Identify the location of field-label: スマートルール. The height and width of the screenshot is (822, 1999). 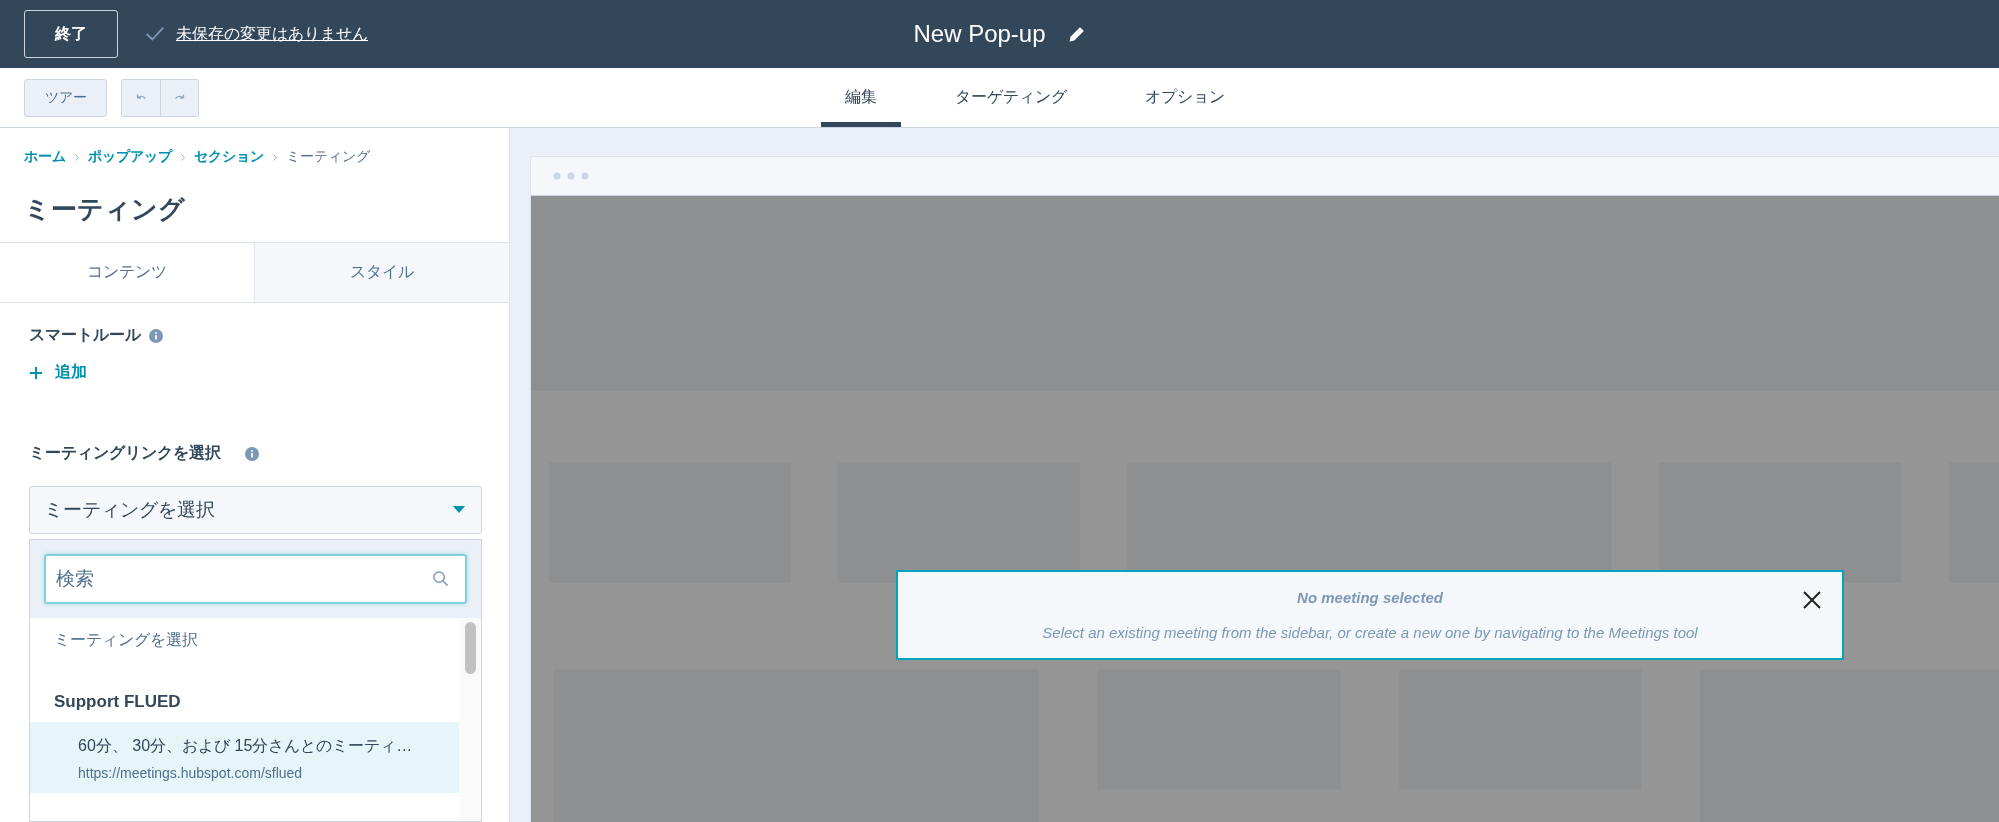
(85, 335).